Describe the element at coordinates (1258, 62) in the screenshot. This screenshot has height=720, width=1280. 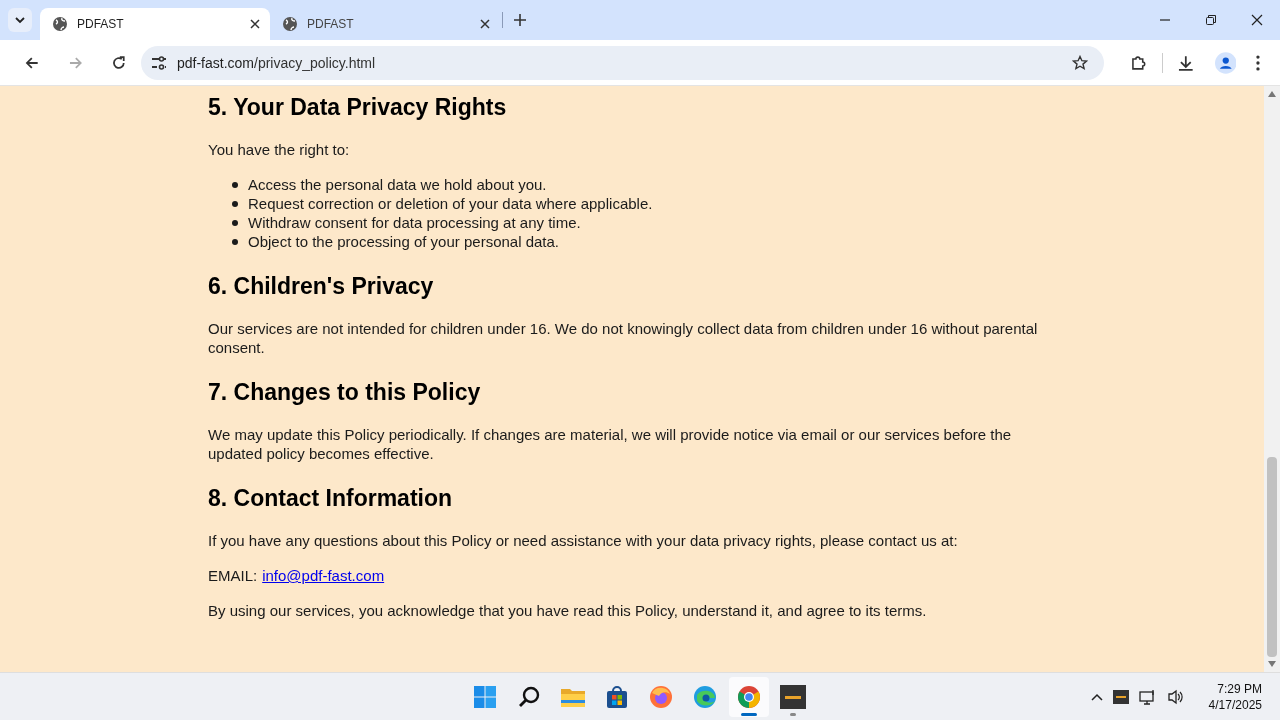
I see `menu-icon` at that location.